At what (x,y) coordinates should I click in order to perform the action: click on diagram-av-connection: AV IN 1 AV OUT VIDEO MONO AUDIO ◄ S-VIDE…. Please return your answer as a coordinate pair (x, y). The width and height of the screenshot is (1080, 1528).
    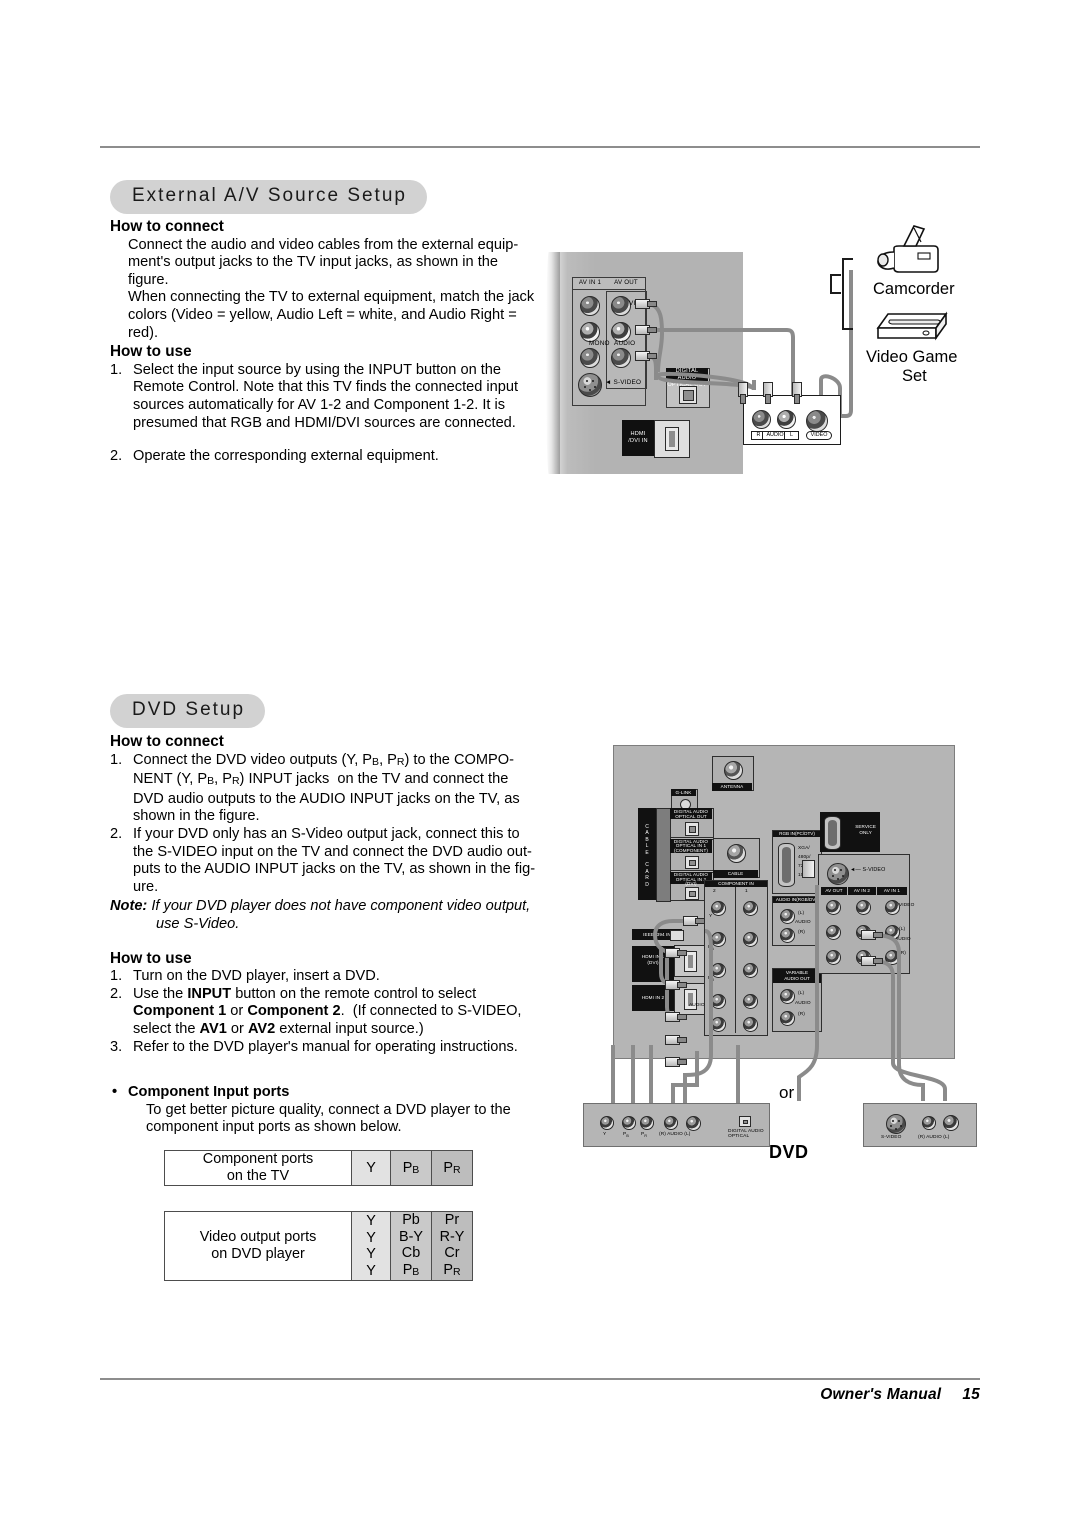
    Looking at the image, I should click on (765, 363).